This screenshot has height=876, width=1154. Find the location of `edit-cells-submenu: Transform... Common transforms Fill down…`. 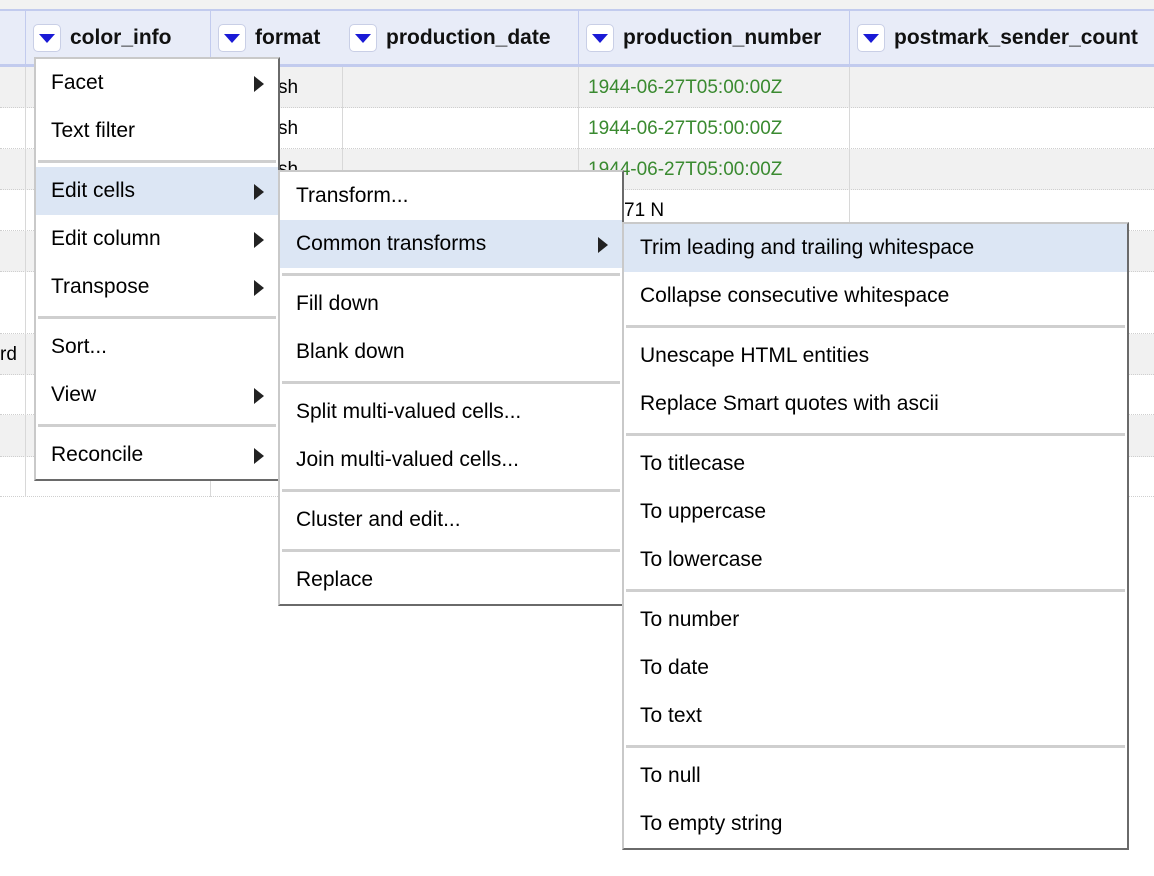

edit-cells-submenu: Transform... Common transforms Fill down… is located at coordinates (451, 388).